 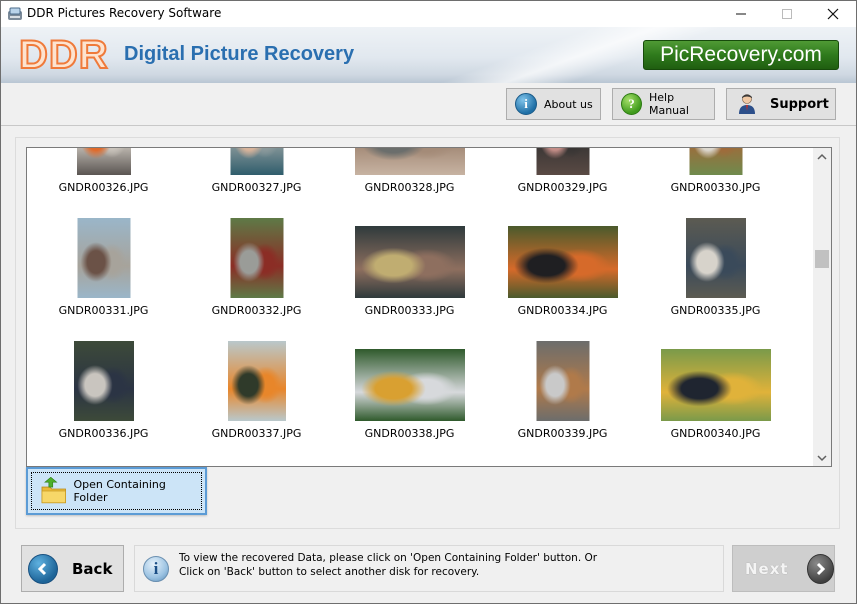 What do you see at coordinates (715, 433) in the screenshot?
I see `file-name-label: GNDR00340.JPG` at bounding box center [715, 433].